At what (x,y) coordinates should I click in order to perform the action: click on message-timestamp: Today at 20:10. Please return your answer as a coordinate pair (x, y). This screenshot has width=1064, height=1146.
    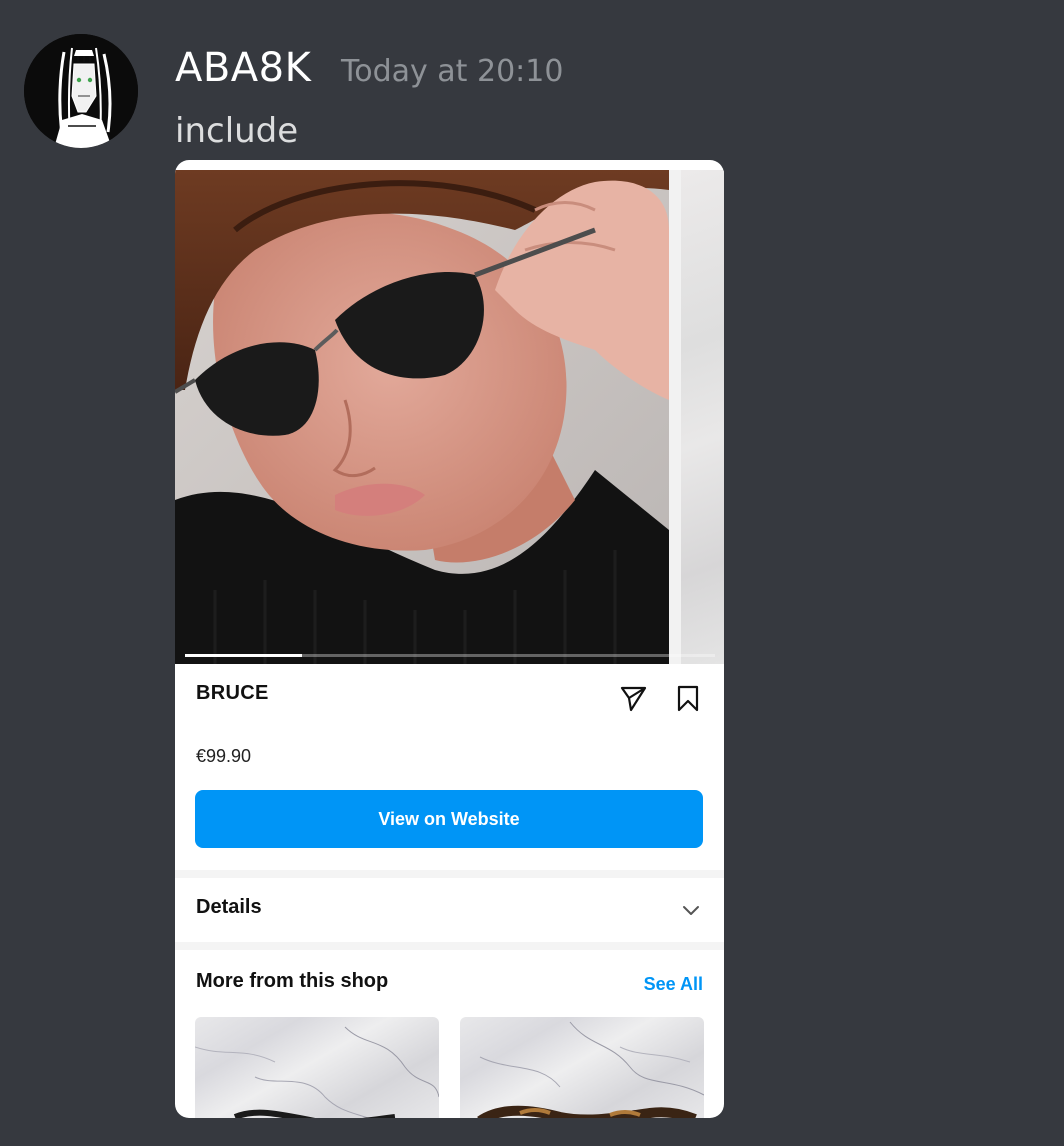
    Looking at the image, I should click on (452, 71).